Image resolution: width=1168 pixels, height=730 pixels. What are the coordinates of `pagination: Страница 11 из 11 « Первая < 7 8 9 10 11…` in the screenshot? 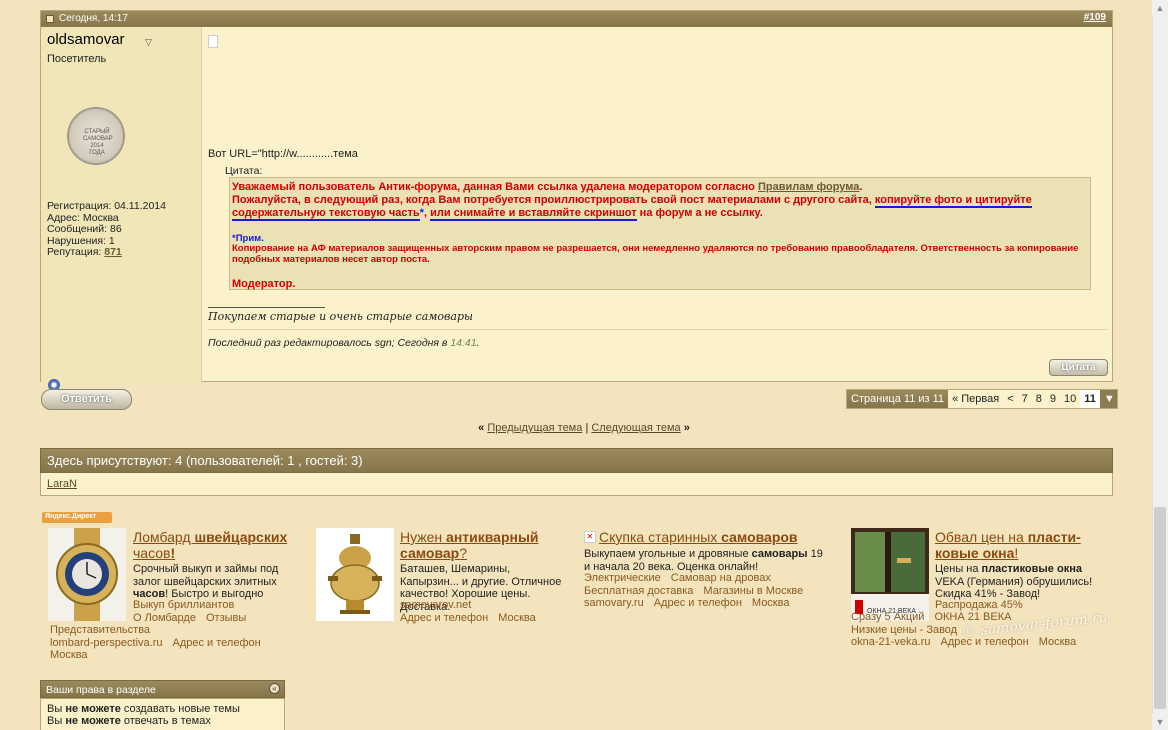 It's located at (982, 399).